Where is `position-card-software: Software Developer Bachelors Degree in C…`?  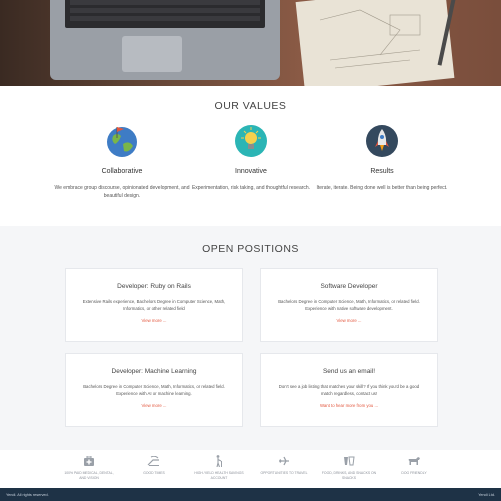
position-card-software: Software Developer Bachelors Degree in C… is located at coordinates (349, 305).